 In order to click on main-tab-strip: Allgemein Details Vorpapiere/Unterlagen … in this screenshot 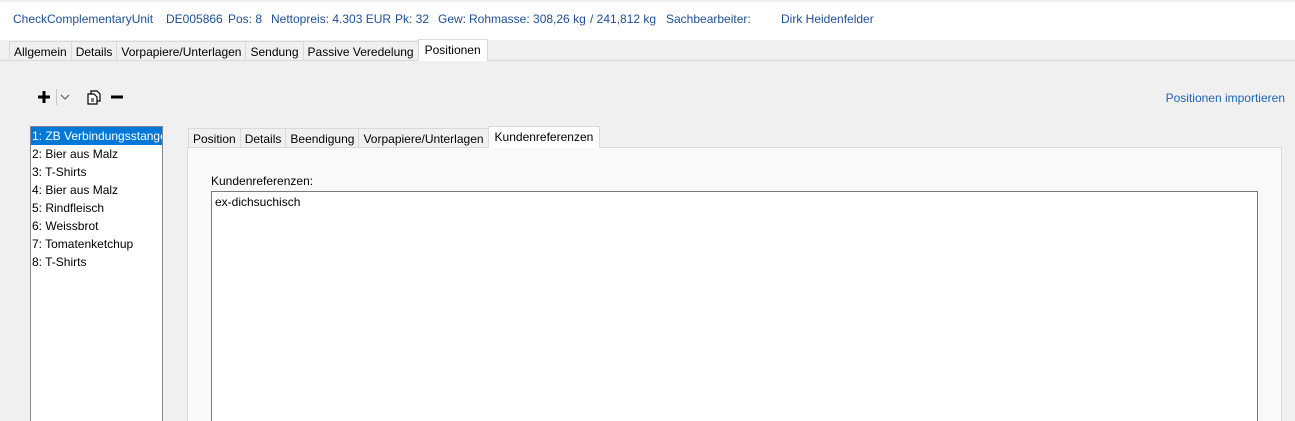, I will do `click(248, 50)`.